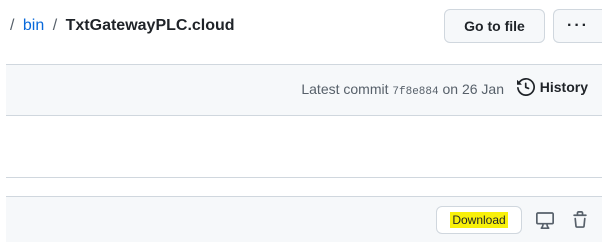  I want to click on go-to-file-button: Go to file, so click(494, 26).